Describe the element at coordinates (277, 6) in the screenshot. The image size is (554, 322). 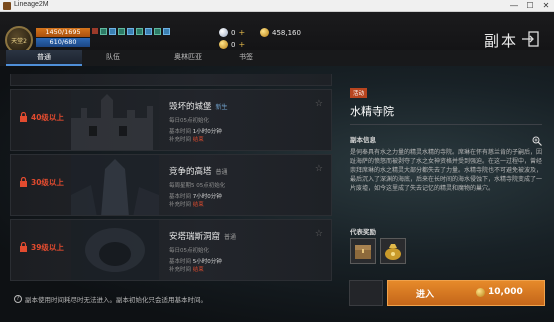
I see `window-titlebar: Lineage2M — ☐ ✕` at that location.